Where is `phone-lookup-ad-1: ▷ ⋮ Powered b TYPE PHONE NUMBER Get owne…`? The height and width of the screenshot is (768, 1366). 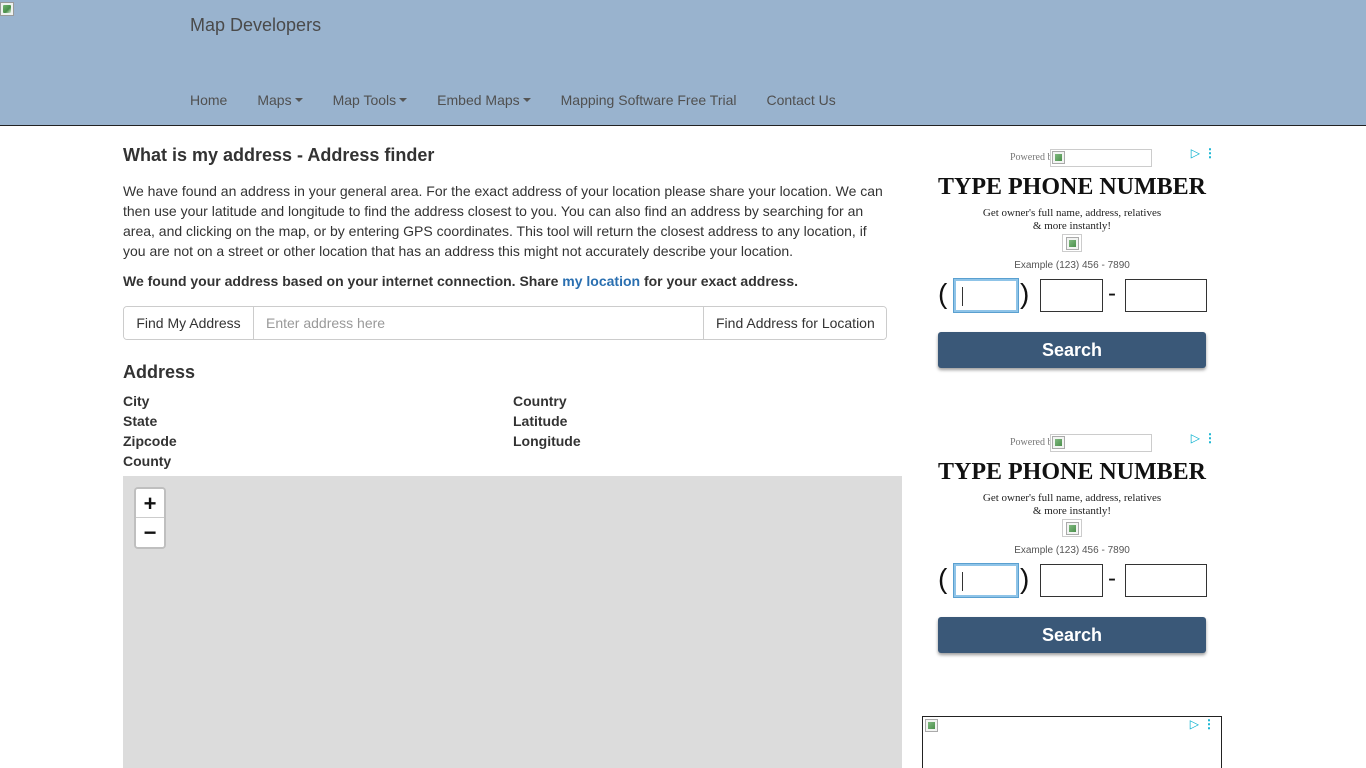 phone-lookup-ad-1: ▷ ⋮ Powered b TYPE PHONE NUMBER Get owne… is located at coordinates (1072, 271).